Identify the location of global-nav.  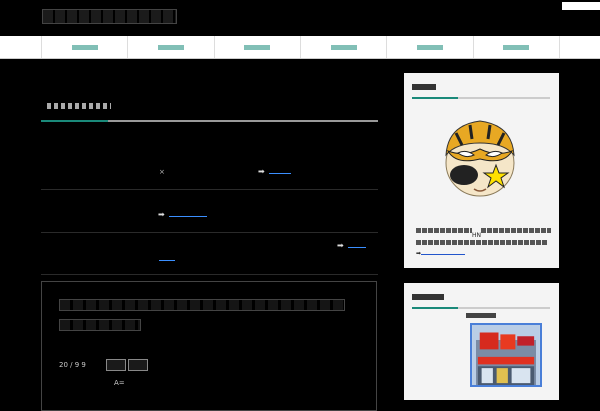
(300, 47).